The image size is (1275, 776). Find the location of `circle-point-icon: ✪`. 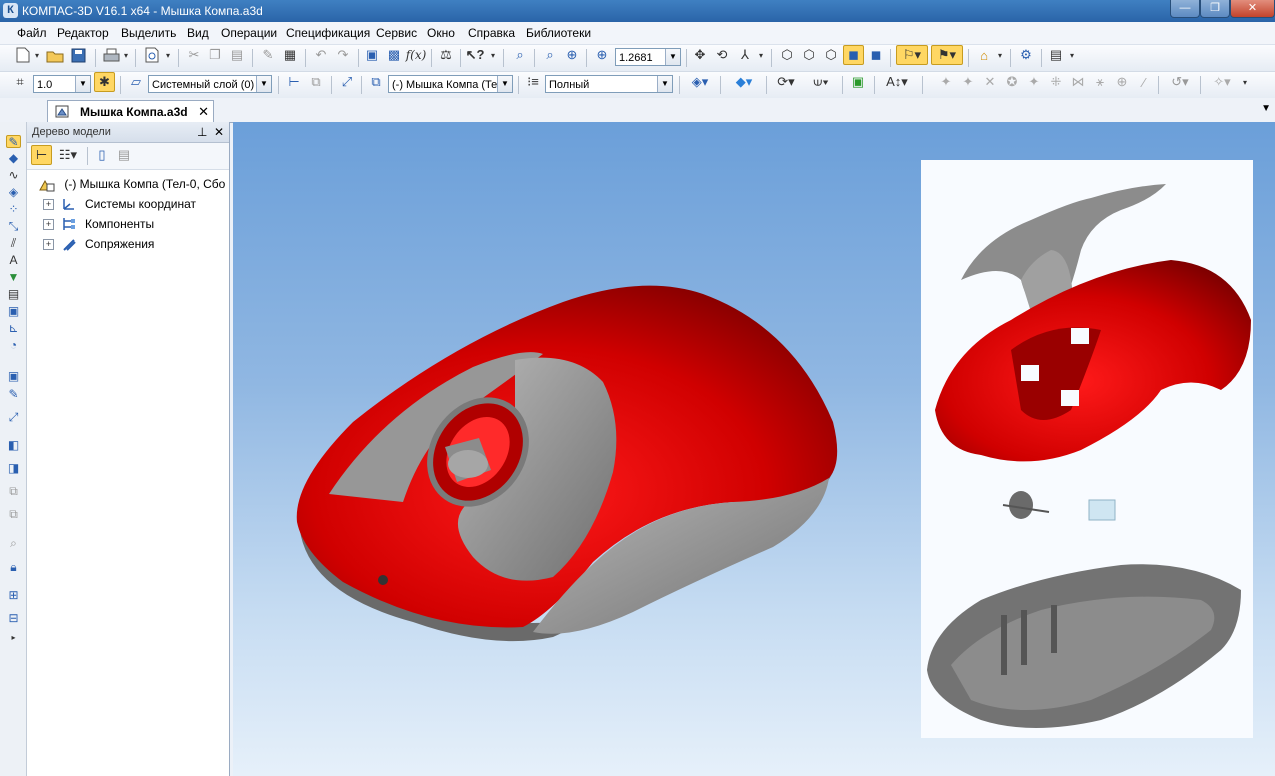

circle-point-icon: ✪ is located at coordinates (1012, 82).